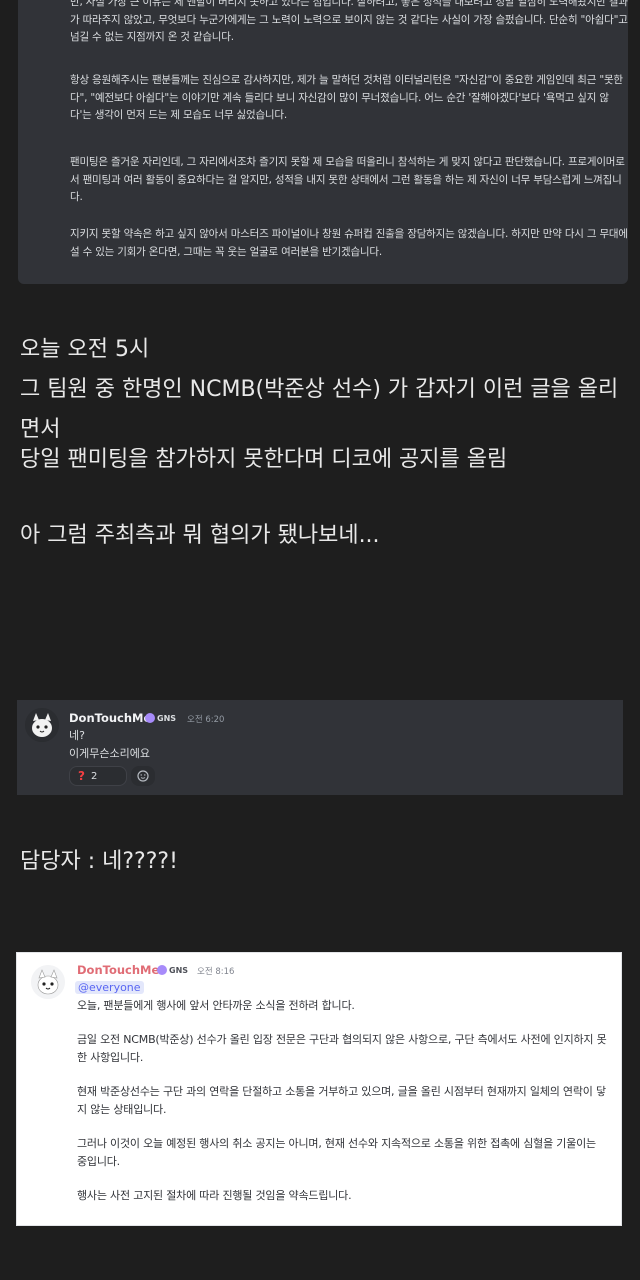 This screenshot has width=640, height=1280. What do you see at coordinates (77, 735) in the screenshot?
I see `message-text: 네?` at bounding box center [77, 735].